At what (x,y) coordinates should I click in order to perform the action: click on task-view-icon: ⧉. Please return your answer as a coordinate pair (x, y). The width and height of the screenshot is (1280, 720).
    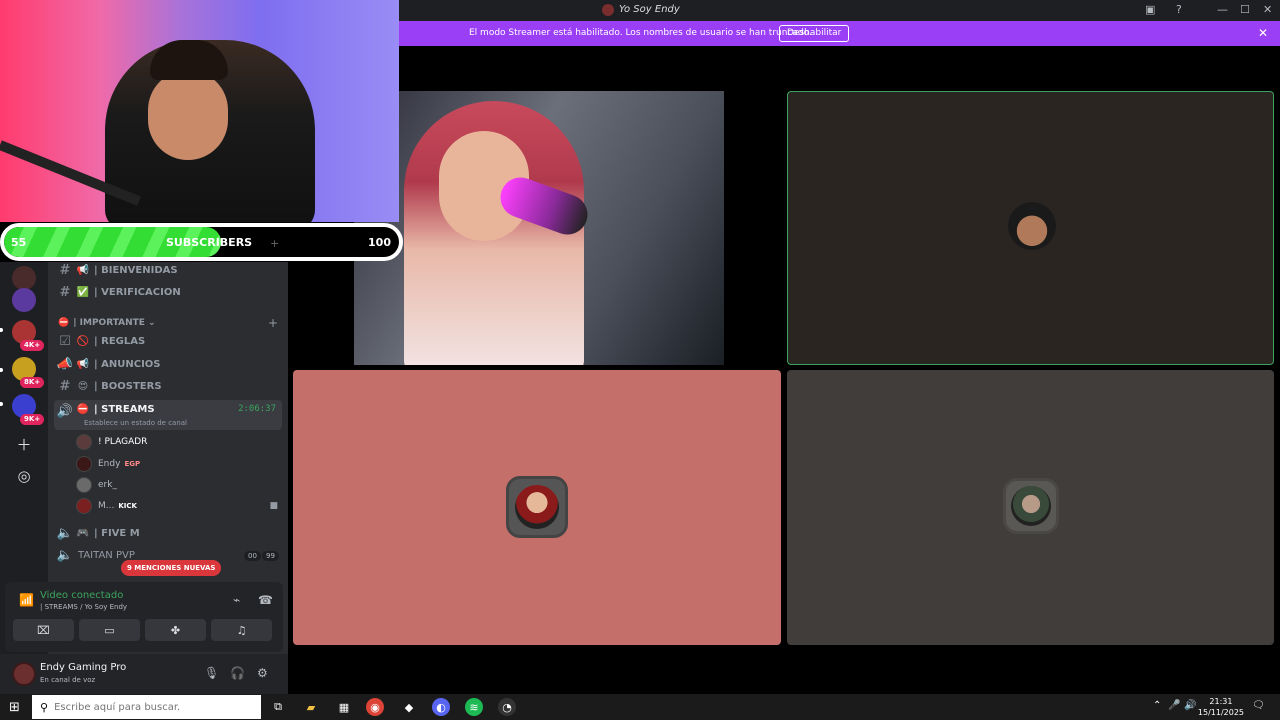
    Looking at the image, I should click on (278, 707).